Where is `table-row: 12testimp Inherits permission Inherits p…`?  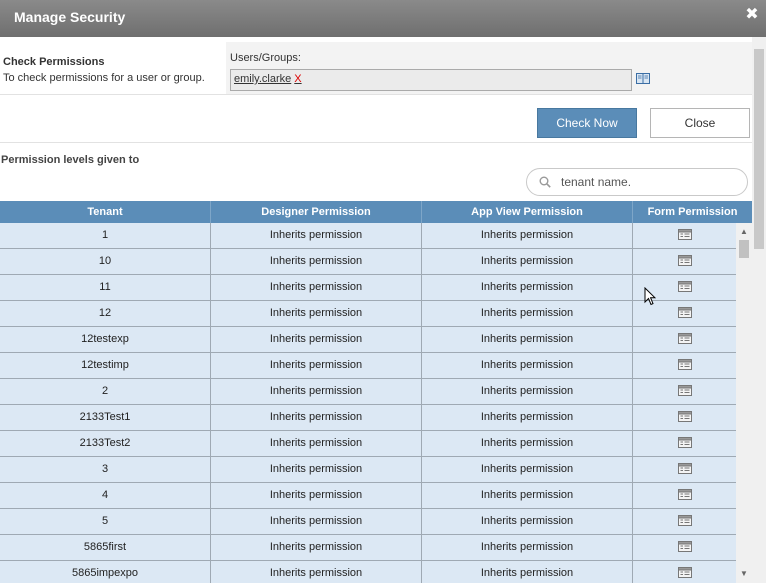
table-row: 12testimp Inherits permission Inherits p… is located at coordinates (368, 366).